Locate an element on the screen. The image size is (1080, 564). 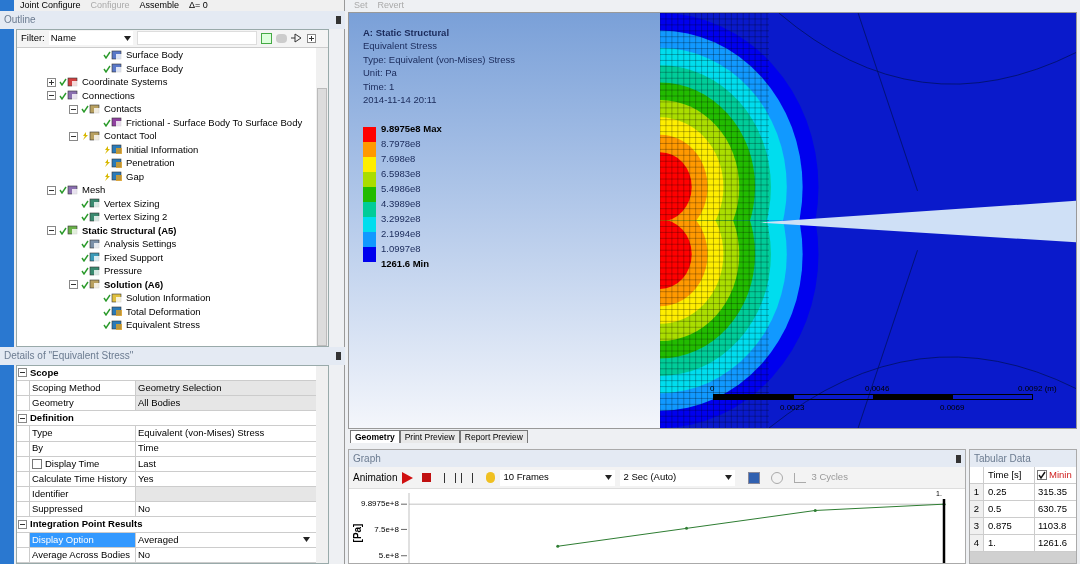
tree-item: Equivalent Stress is located at coordinates (163, 325).